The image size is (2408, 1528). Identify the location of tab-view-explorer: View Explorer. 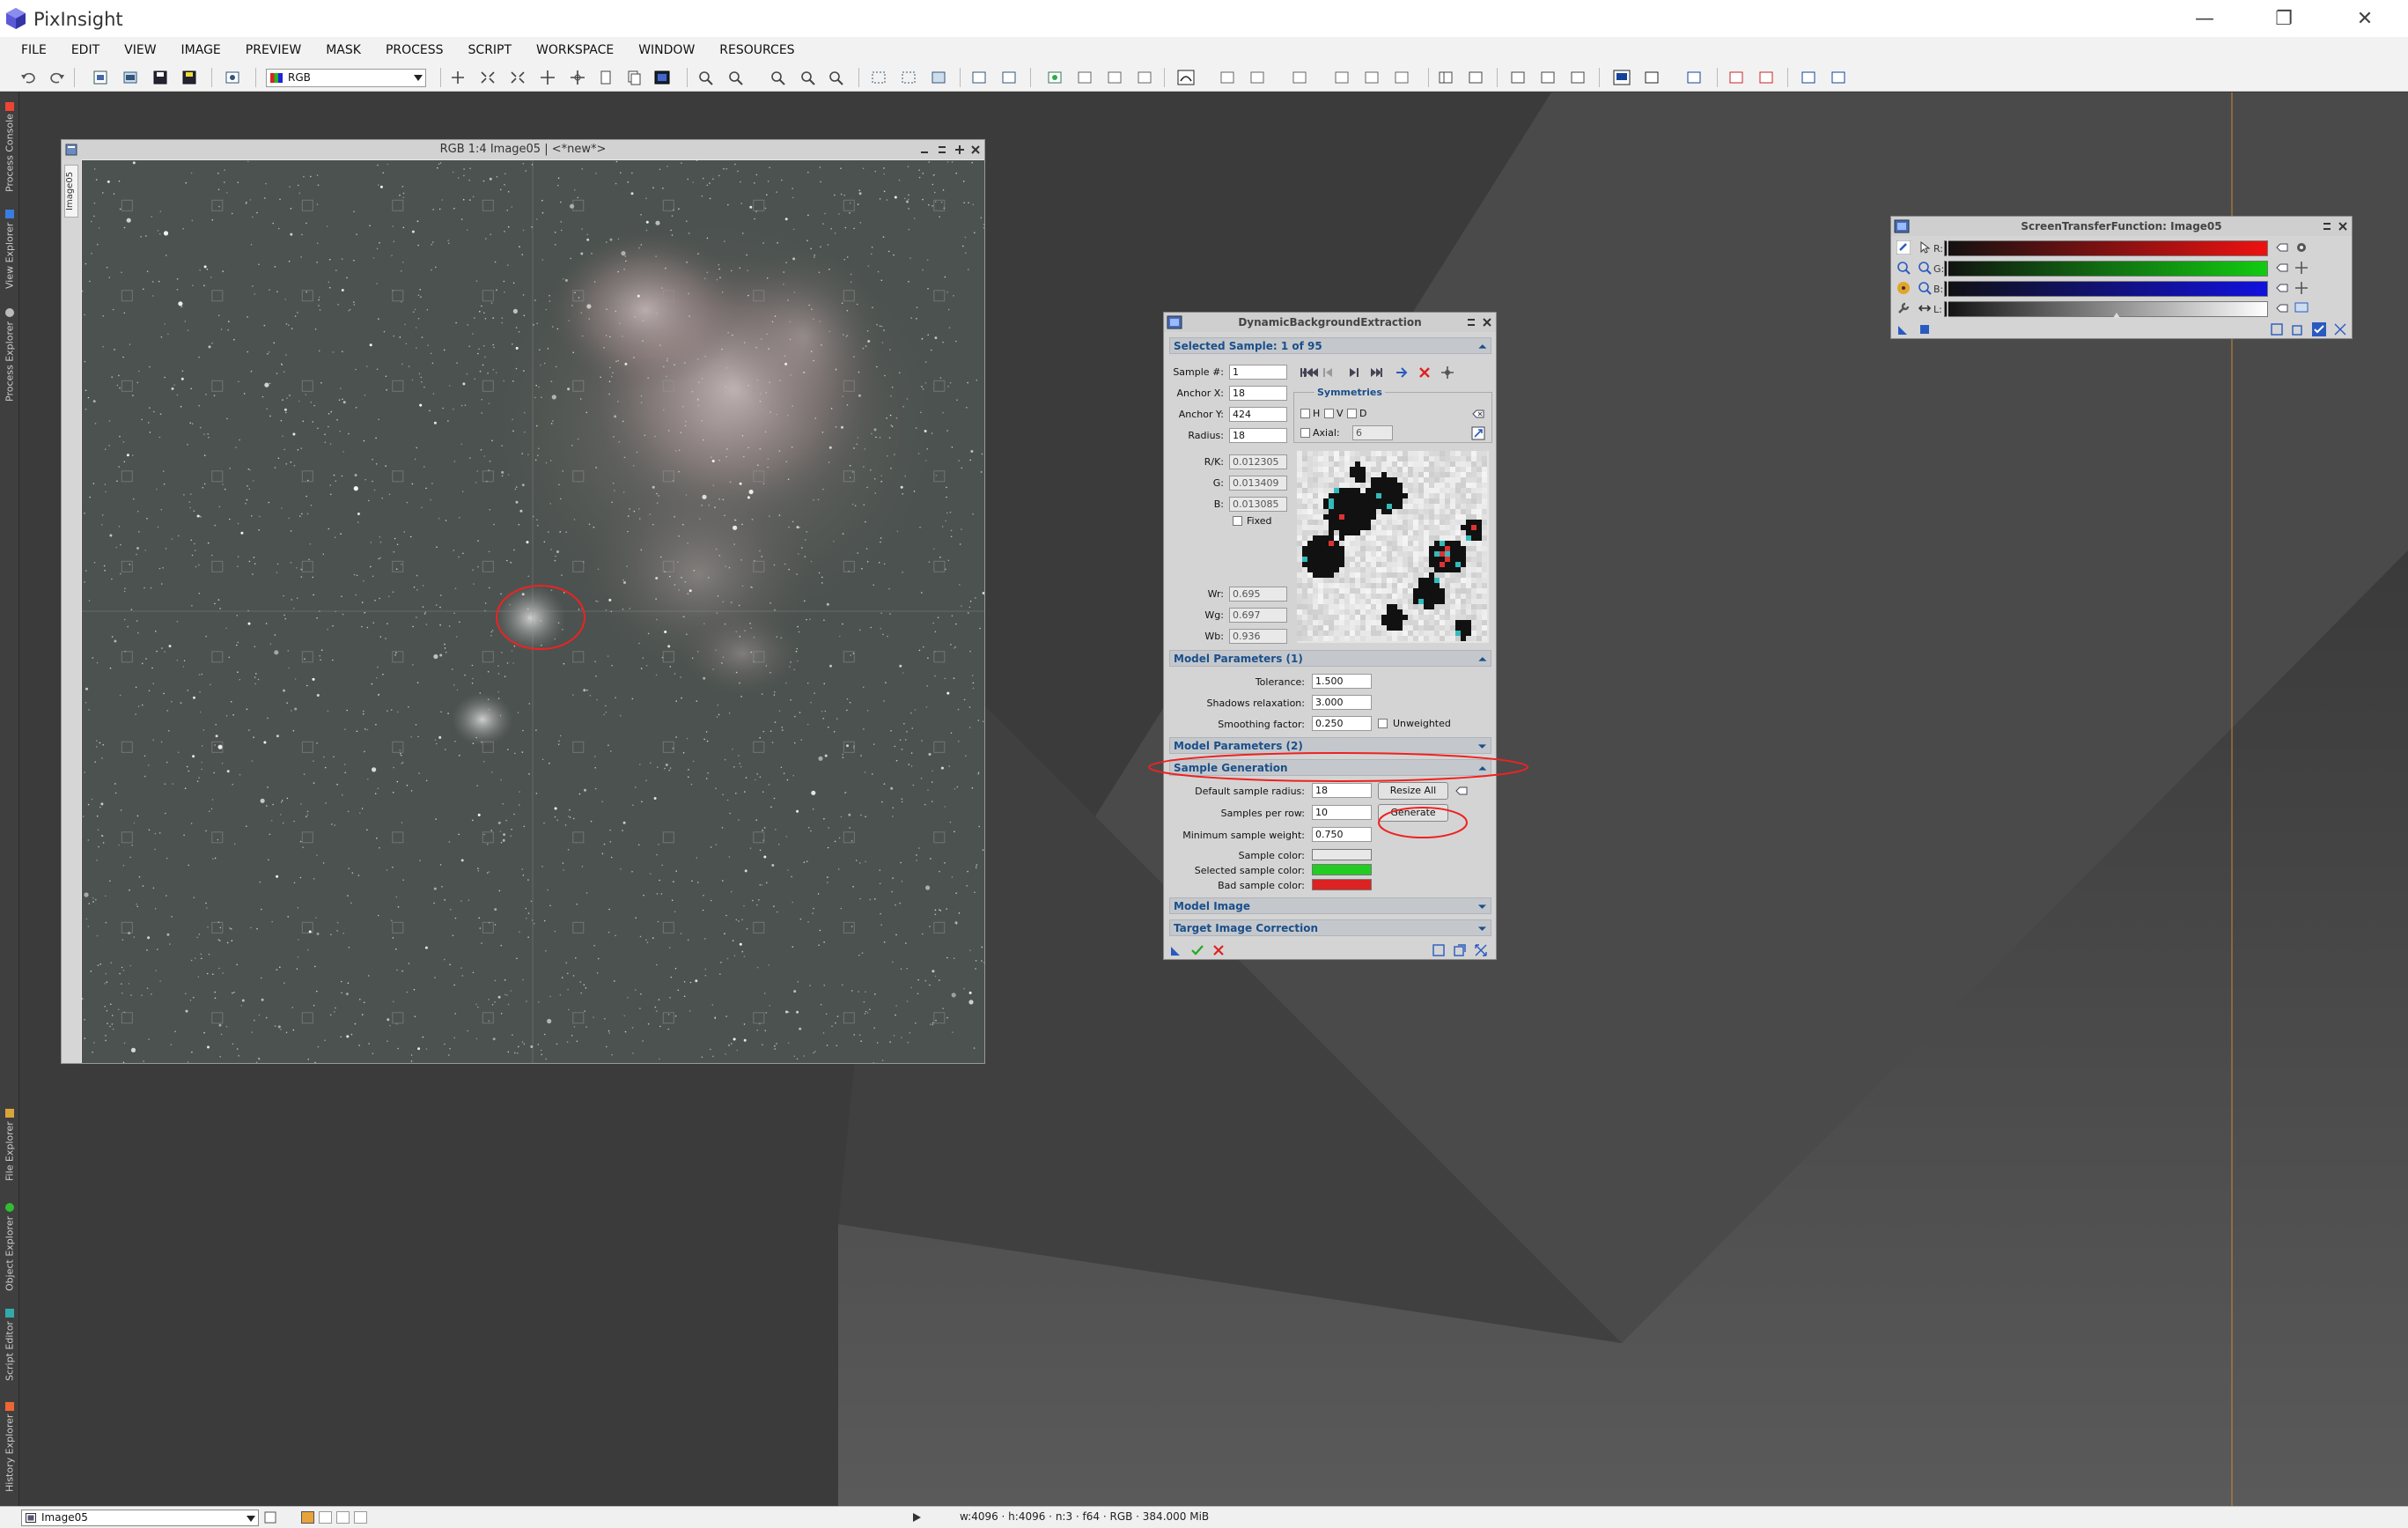
(10, 249).